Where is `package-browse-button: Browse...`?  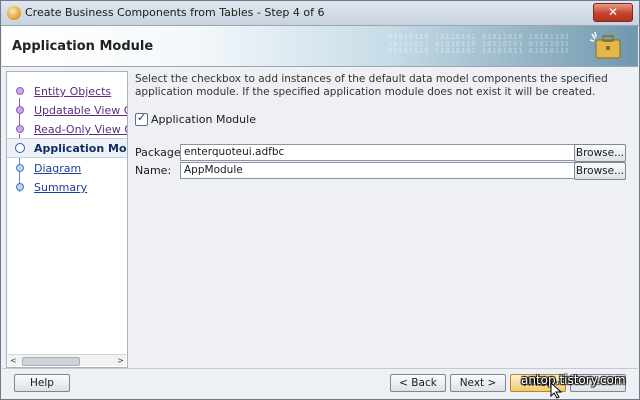
package-browse-button: Browse... is located at coordinates (600, 153).